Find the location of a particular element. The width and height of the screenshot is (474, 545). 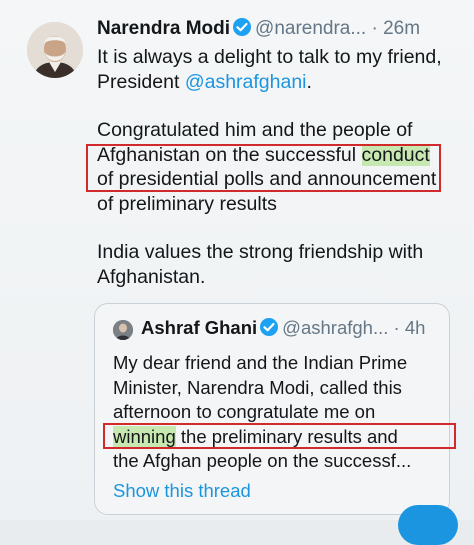

tweet-line: Afghanistan. is located at coordinates (151, 276).